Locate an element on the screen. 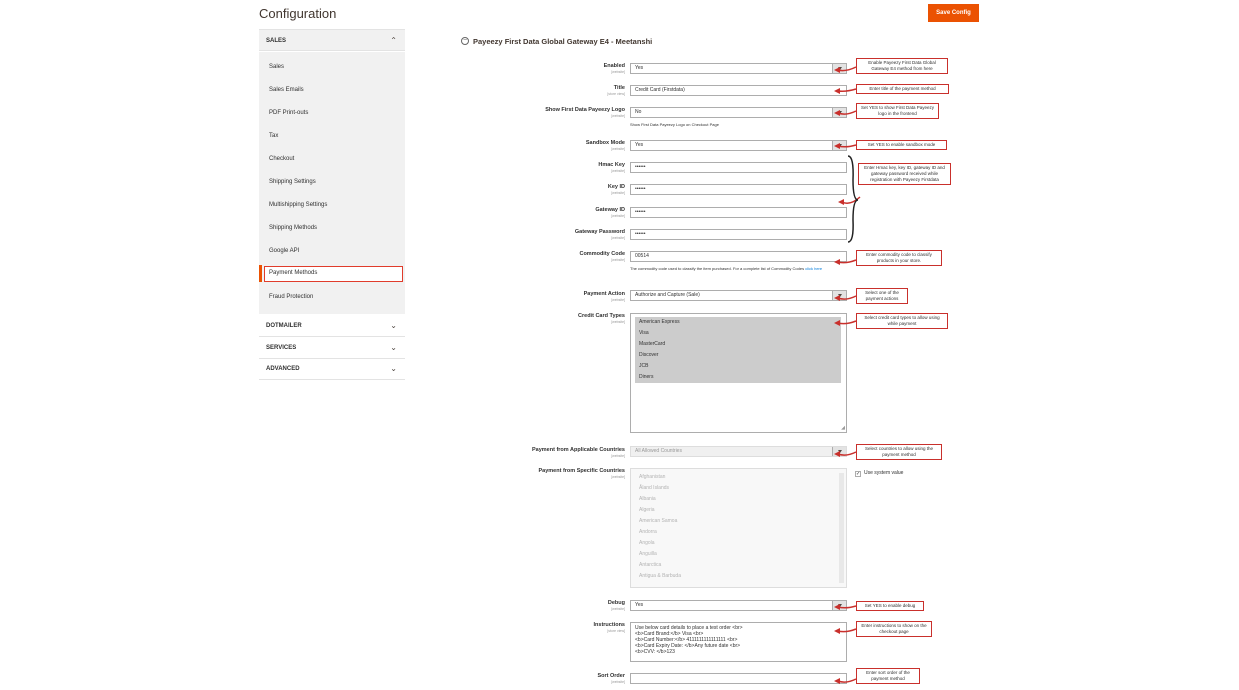 The height and width of the screenshot is (690, 1239). label-cctypes: Credit Card Types is located at coordinates (601, 316).